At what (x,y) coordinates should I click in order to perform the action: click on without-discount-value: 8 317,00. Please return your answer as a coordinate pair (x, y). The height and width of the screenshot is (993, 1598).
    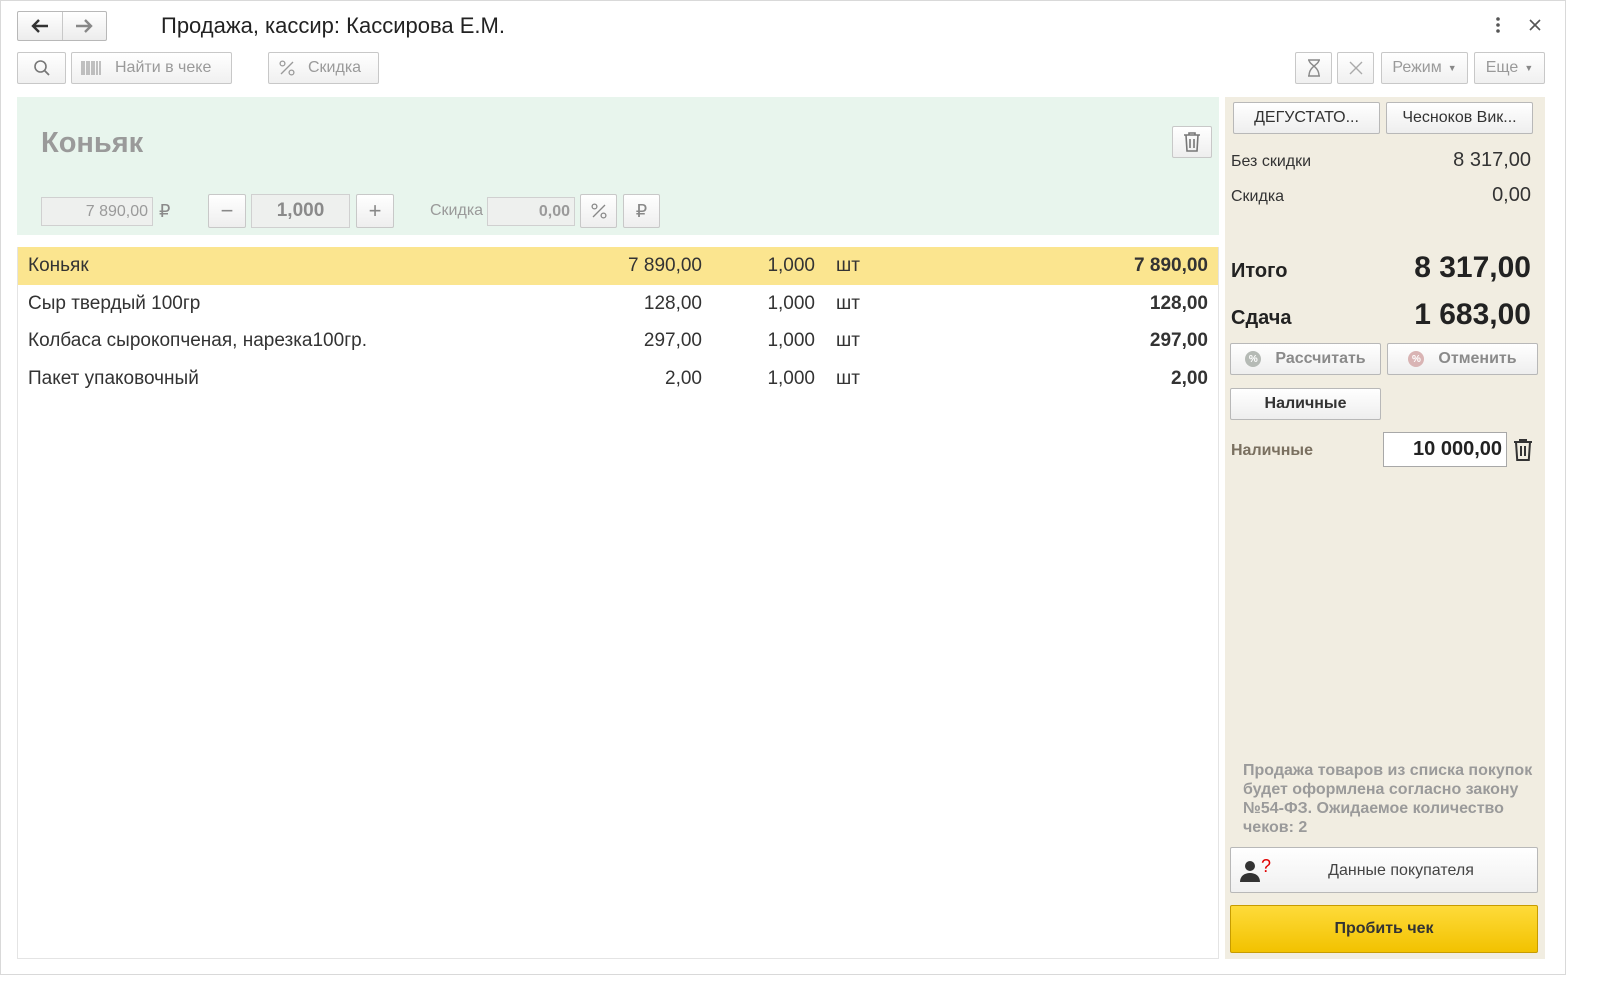
    Looking at the image, I should click on (1492, 160).